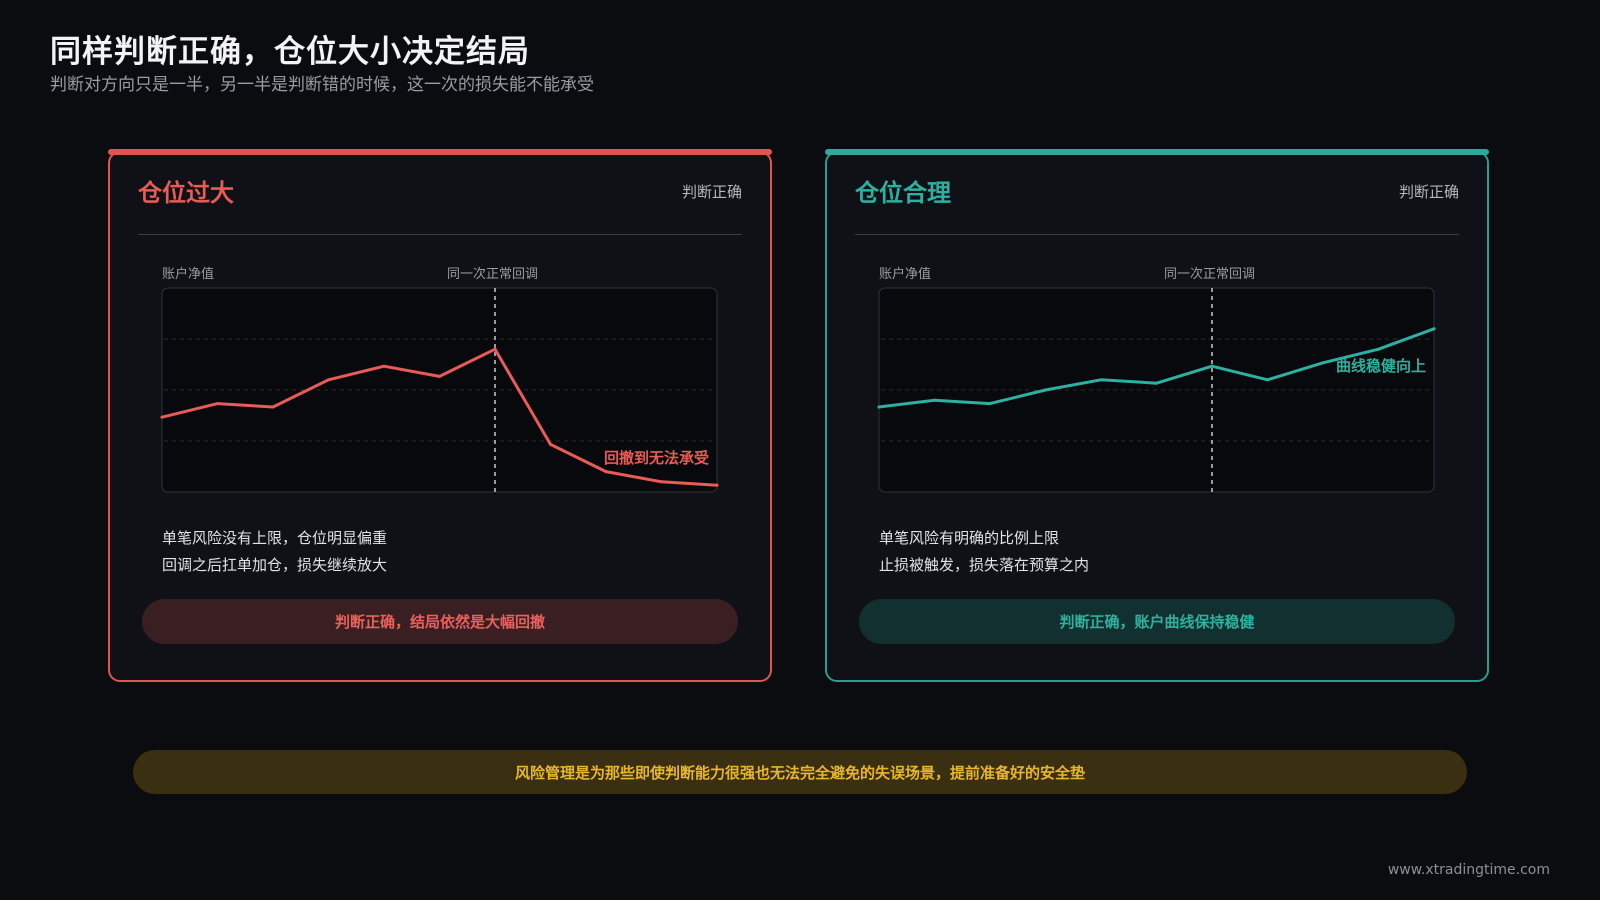  What do you see at coordinates (290, 52) in the screenshot?
I see `page-title: 同样判断正确，仓位大小决定结局` at bounding box center [290, 52].